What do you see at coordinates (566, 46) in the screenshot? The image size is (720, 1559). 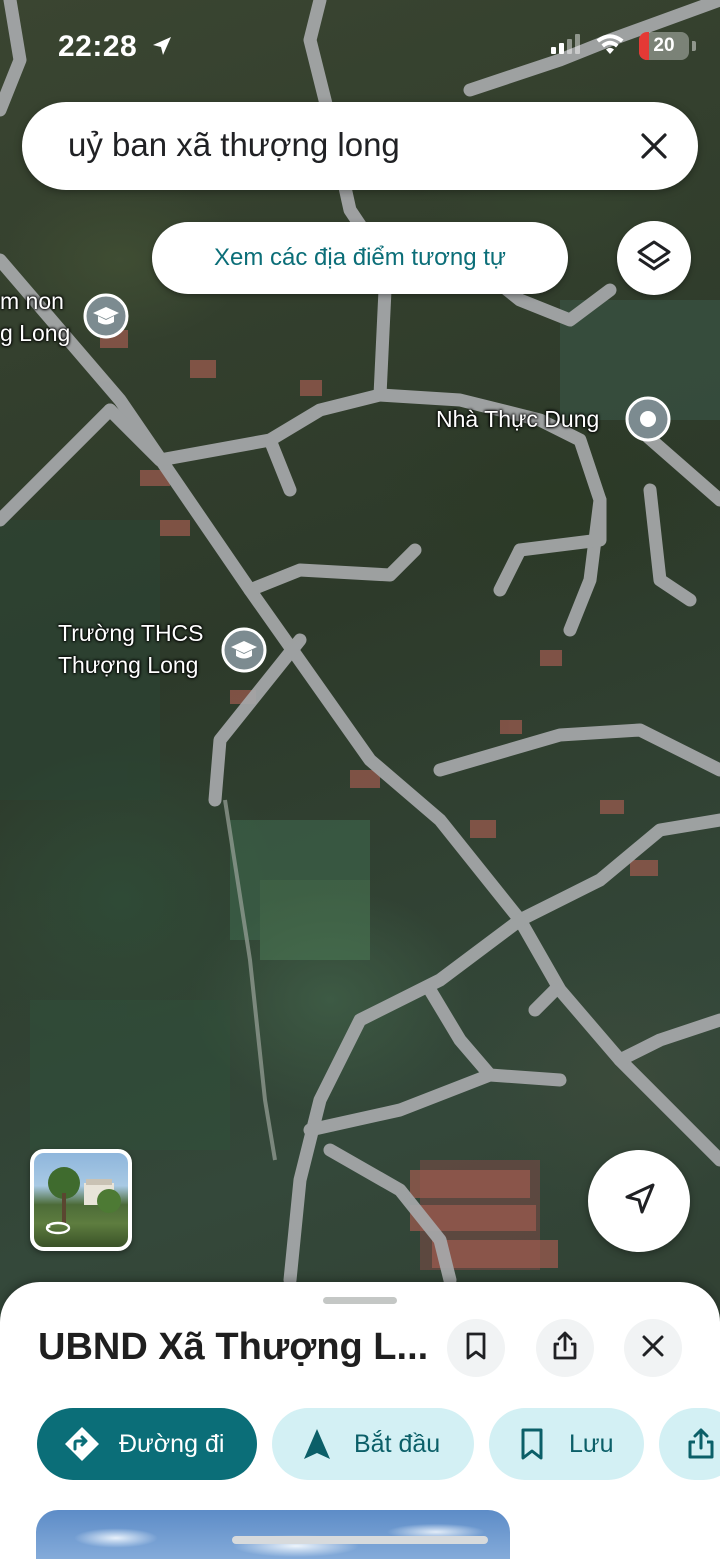 I see `cellular-signal-icon` at bounding box center [566, 46].